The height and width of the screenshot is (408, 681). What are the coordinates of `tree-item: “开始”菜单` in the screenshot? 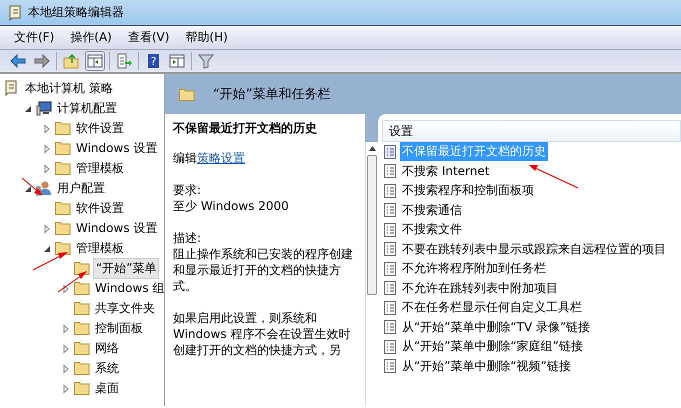 It's located at (126, 268).